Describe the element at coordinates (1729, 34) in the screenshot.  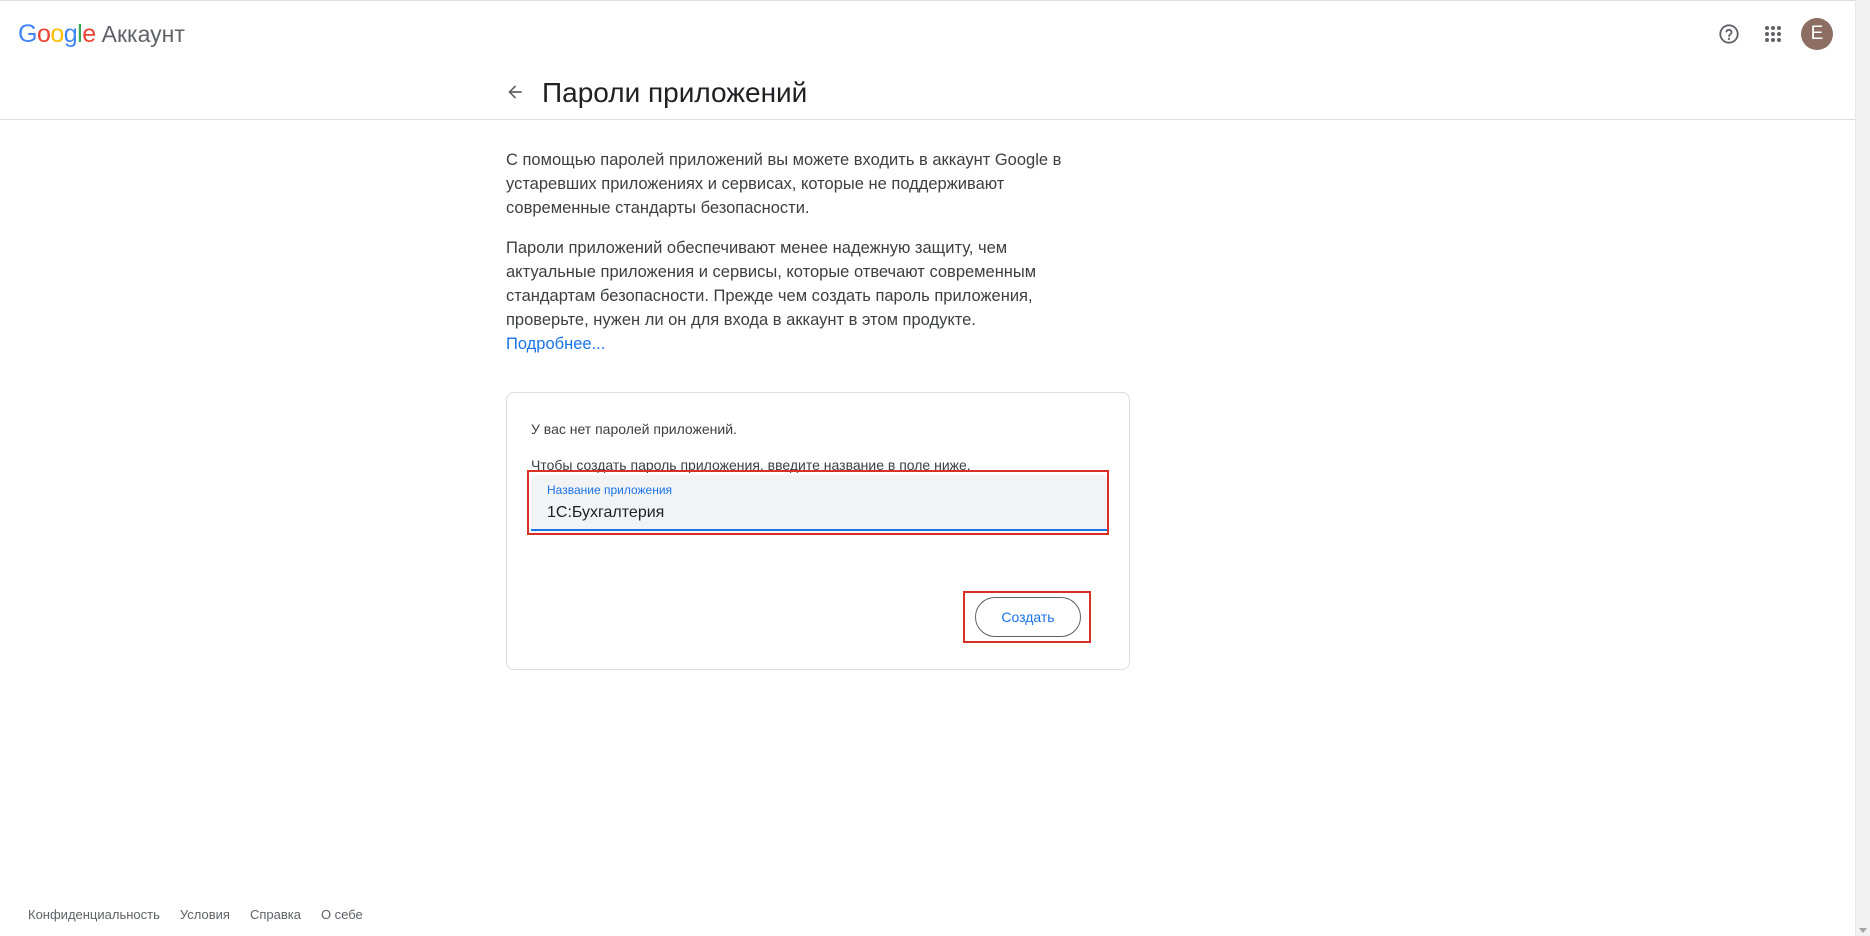
I see `help-icon` at that location.